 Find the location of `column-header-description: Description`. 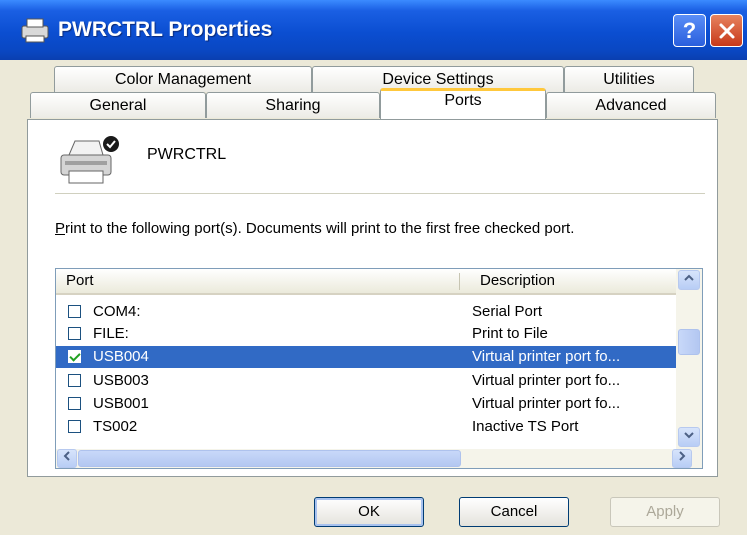

column-header-description: Description is located at coordinates (517, 281).